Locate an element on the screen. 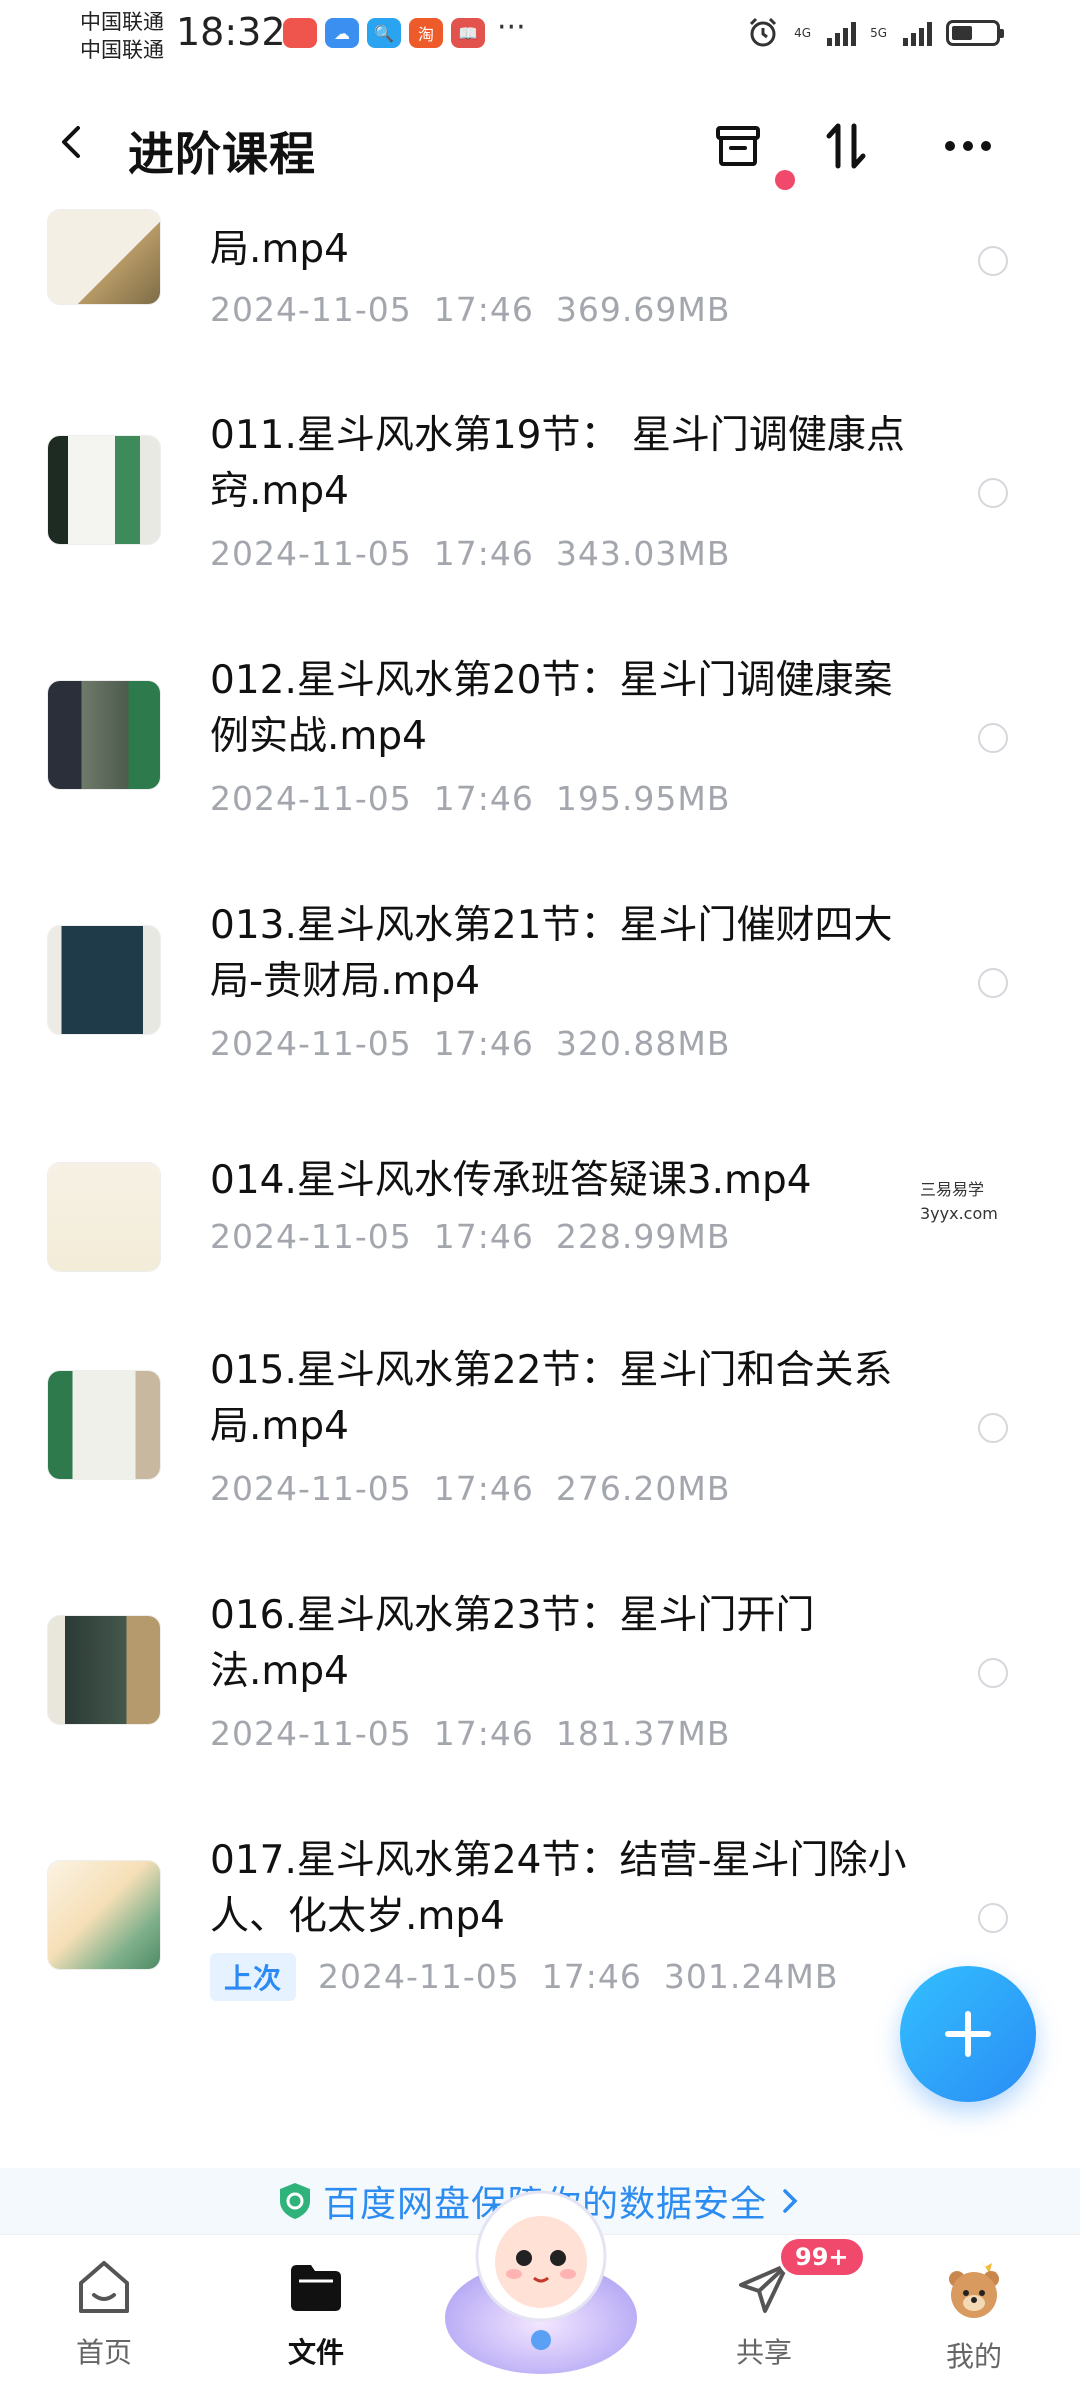 This screenshot has width=1080, height=2400. network-type-1: 4G is located at coordinates (803, 33).